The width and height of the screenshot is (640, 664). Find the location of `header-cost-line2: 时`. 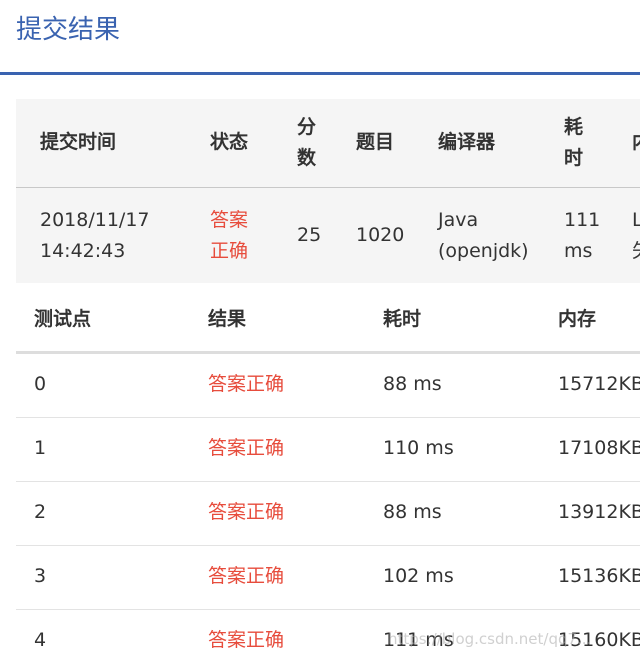

header-cost-line2: 时 is located at coordinates (574, 158).